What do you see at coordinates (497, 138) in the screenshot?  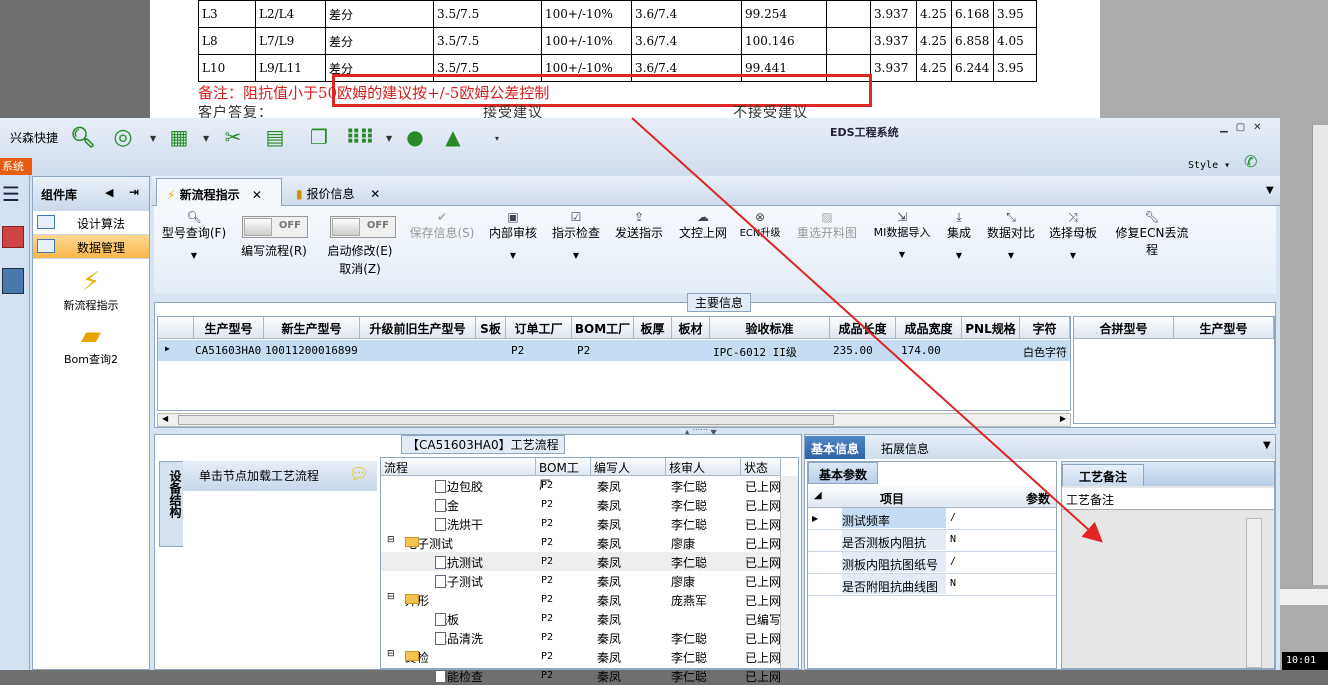 I see `more-icon: ▾` at bounding box center [497, 138].